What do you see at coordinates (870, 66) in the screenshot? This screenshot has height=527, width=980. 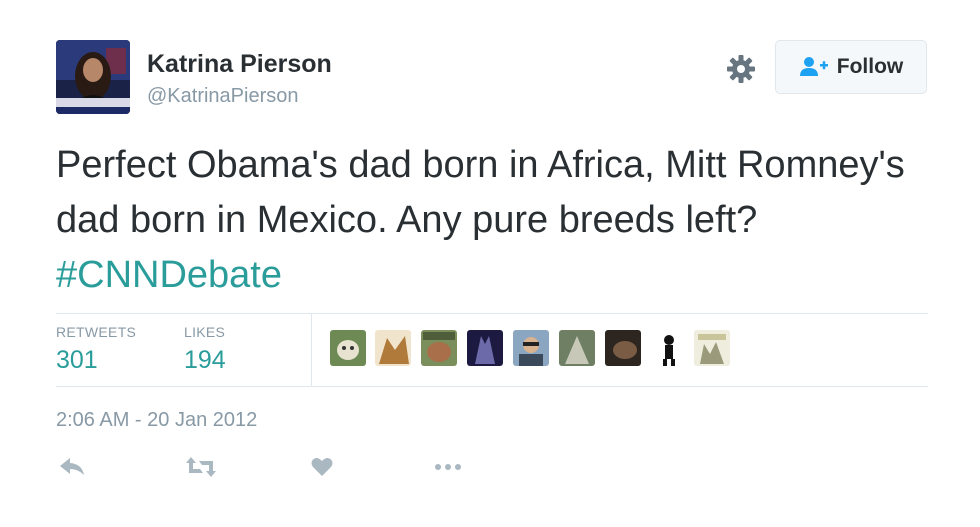 I see `follow-label: Follow` at bounding box center [870, 66].